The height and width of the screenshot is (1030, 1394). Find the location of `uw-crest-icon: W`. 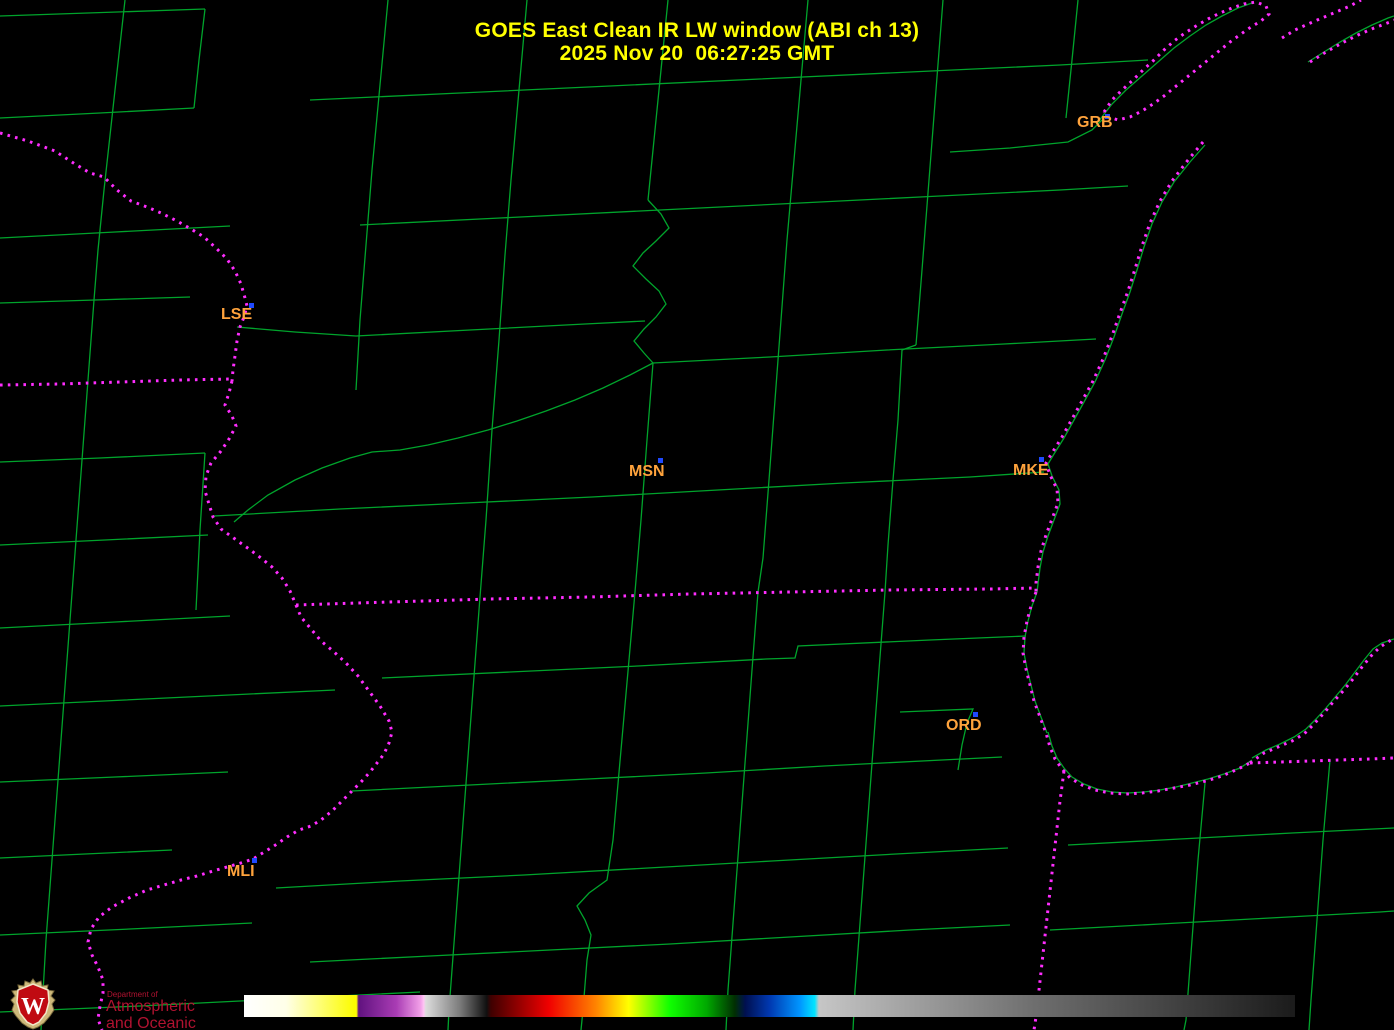

uw-crest-icon: W is located at coordinates (33, 1004).